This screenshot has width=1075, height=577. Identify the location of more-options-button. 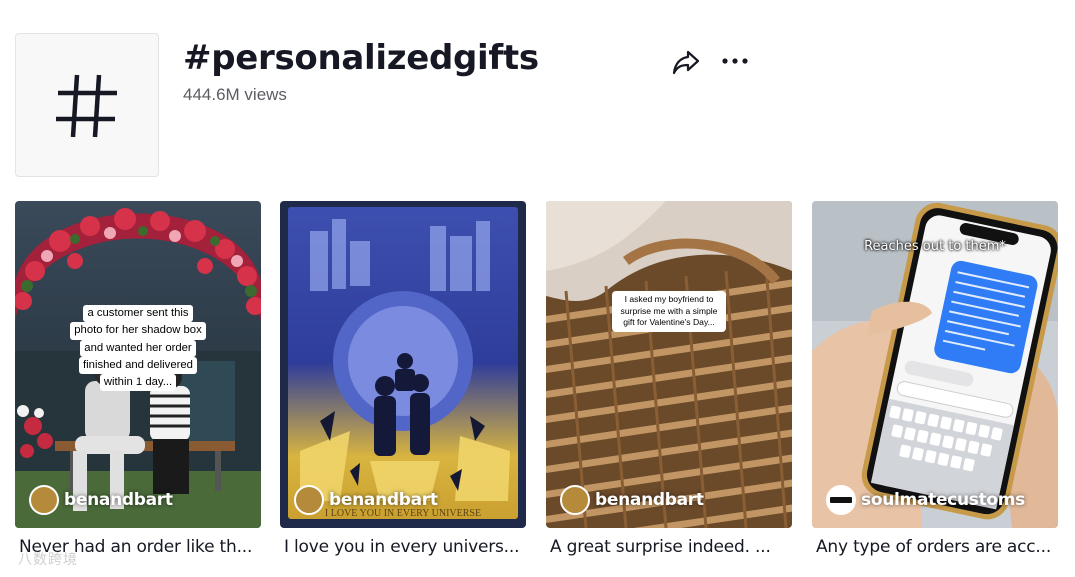
(735, 61).